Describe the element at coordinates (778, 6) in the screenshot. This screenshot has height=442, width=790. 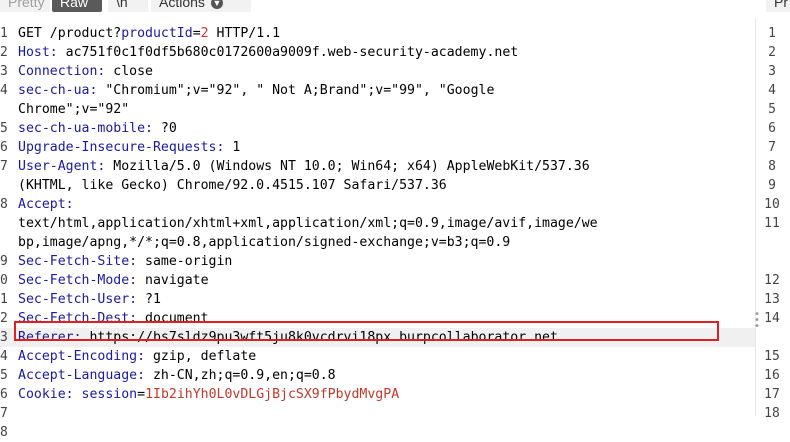
I see `tab-pretty-response: Pr` at that location.